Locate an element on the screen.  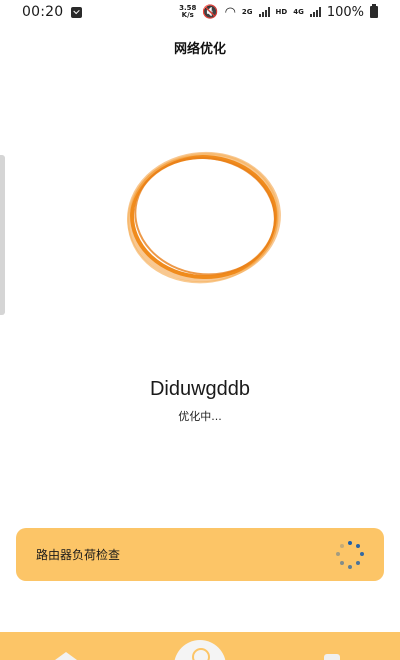
network-4g-label: 4G is located at coordinates (298, 12).